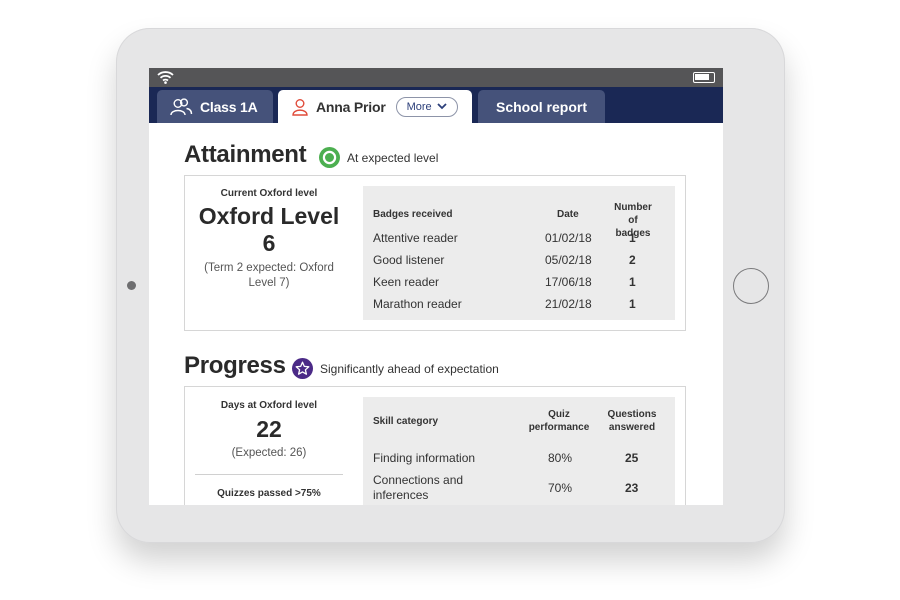  I want to click on chevron-down-icon, so click(442, 106).